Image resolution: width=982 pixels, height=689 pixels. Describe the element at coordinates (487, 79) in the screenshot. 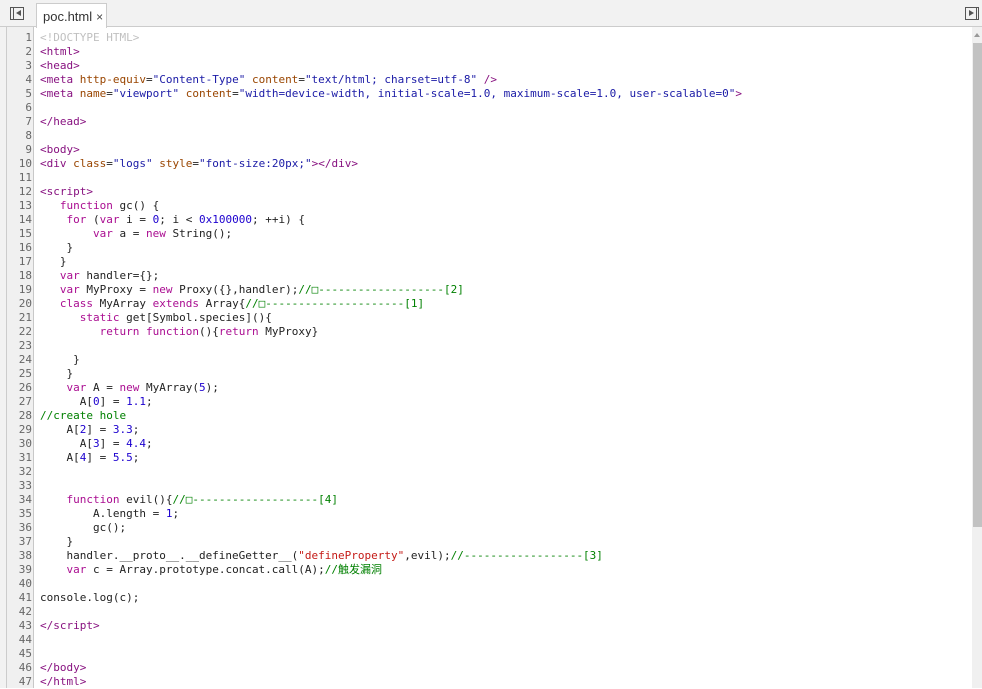

I see `code-token: />` at that location.